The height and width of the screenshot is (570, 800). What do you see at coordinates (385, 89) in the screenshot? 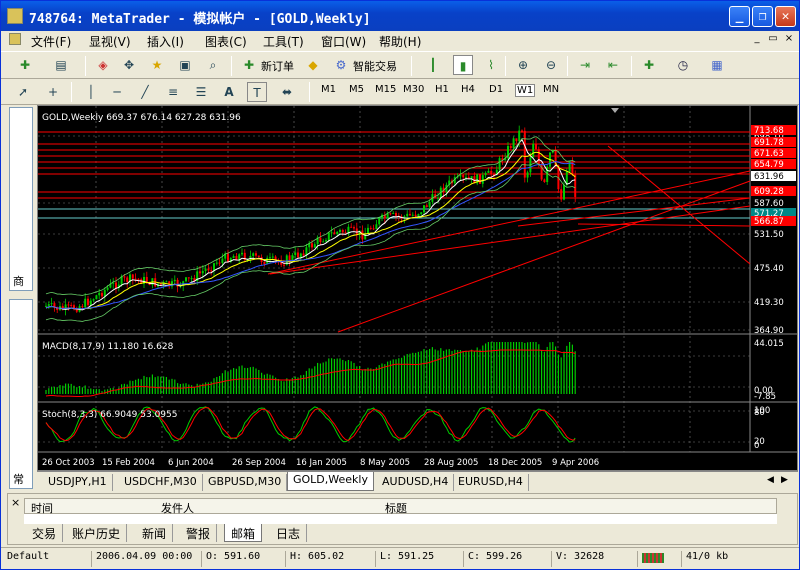
I see `timeframe-m15: M15` at bounding box center [385, 89].